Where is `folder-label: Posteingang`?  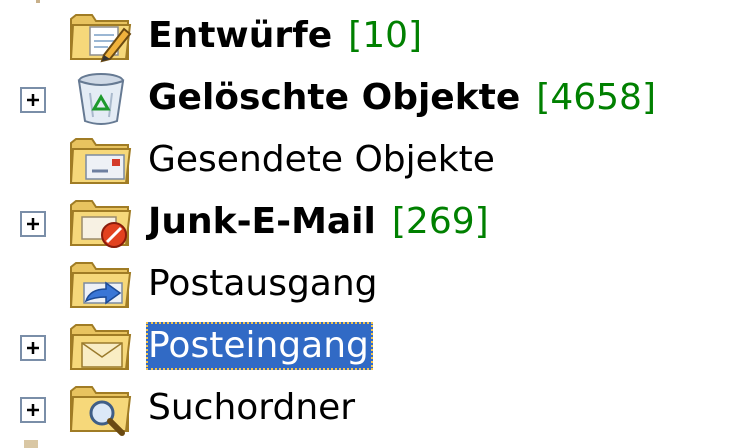 folder-label: Posteingang is located at coordinates (259, 346).